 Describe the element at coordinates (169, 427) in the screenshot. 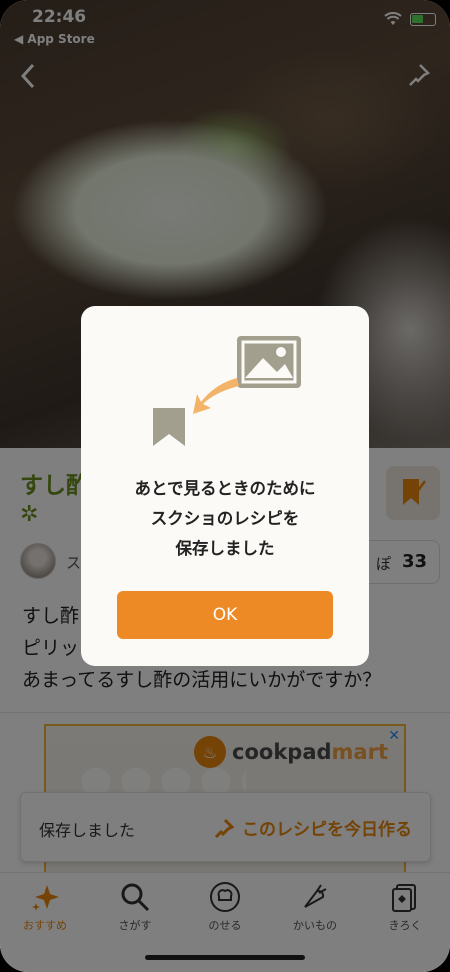

I see `bookmark-icon` at that location.